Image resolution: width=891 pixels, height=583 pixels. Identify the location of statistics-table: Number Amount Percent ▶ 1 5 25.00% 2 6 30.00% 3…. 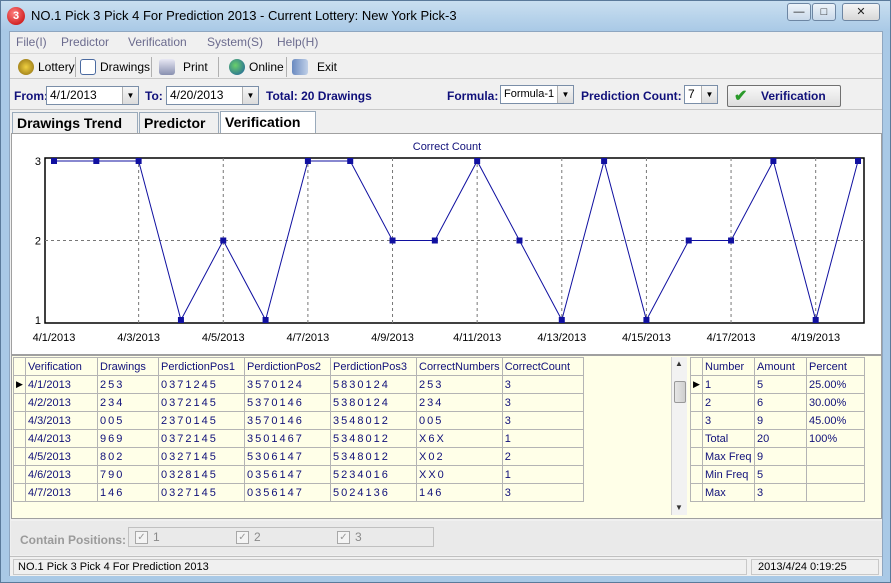
(777, 429).